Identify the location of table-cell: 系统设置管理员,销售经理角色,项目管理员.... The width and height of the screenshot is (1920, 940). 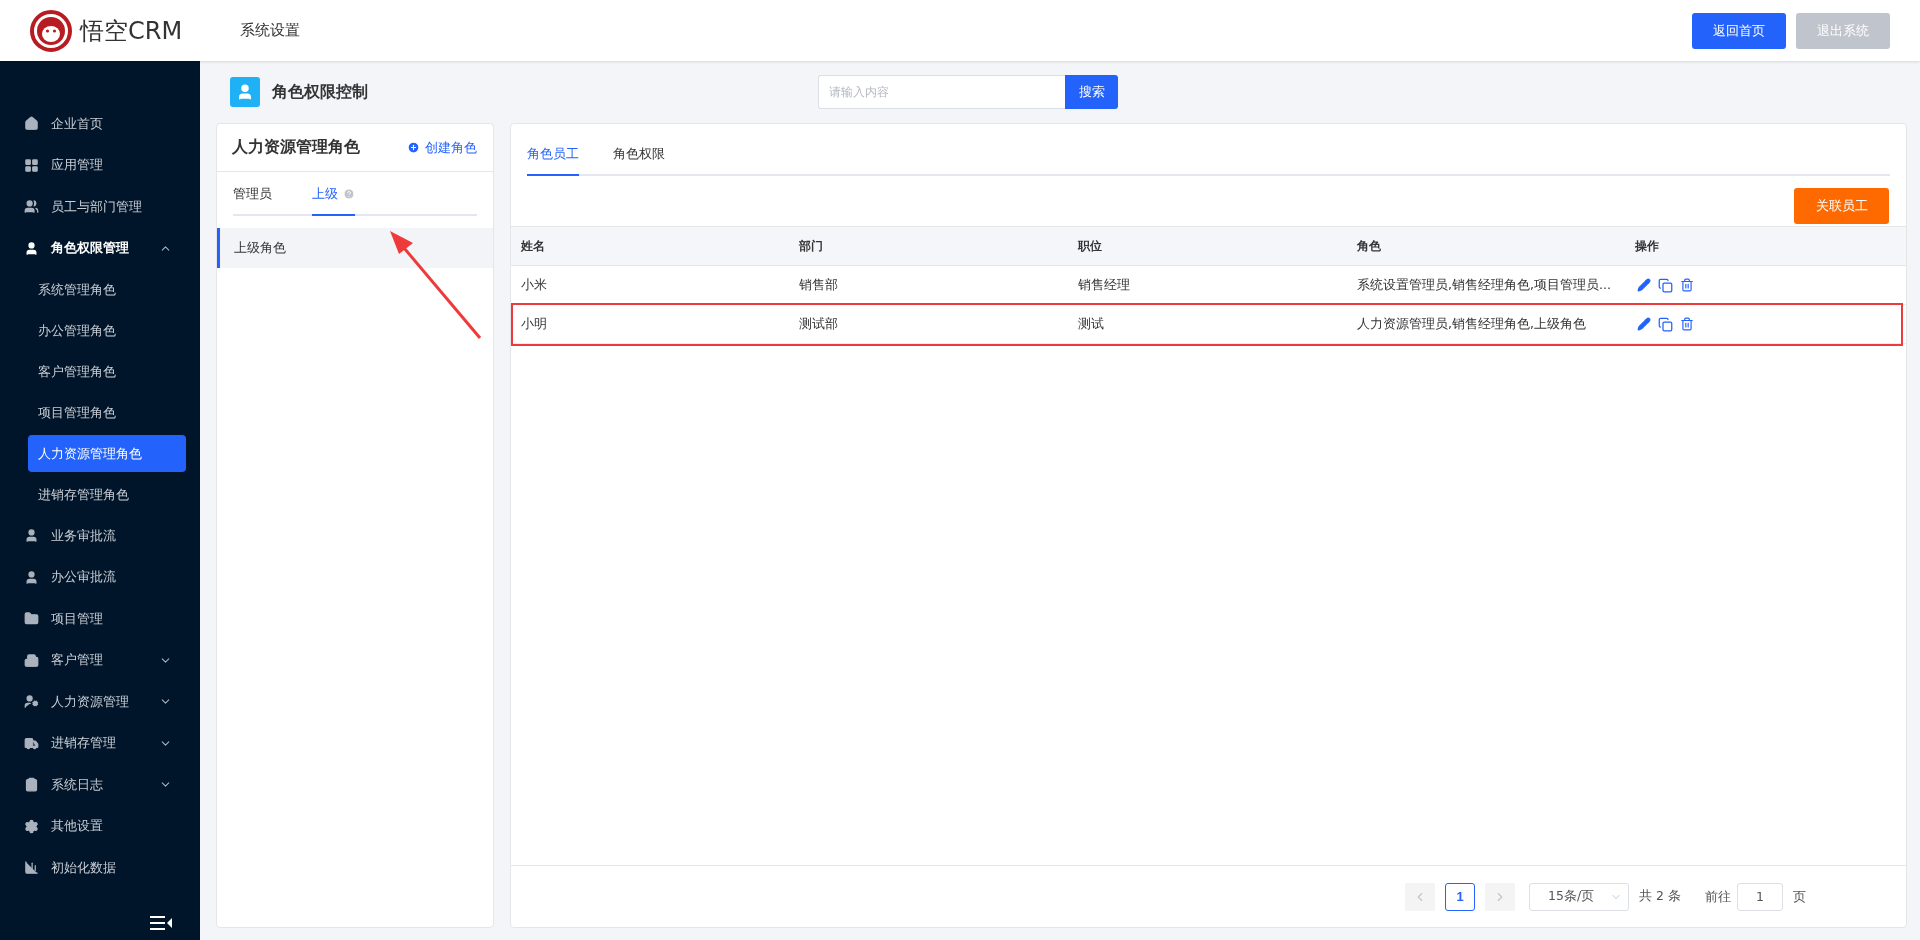
(1486, 285).